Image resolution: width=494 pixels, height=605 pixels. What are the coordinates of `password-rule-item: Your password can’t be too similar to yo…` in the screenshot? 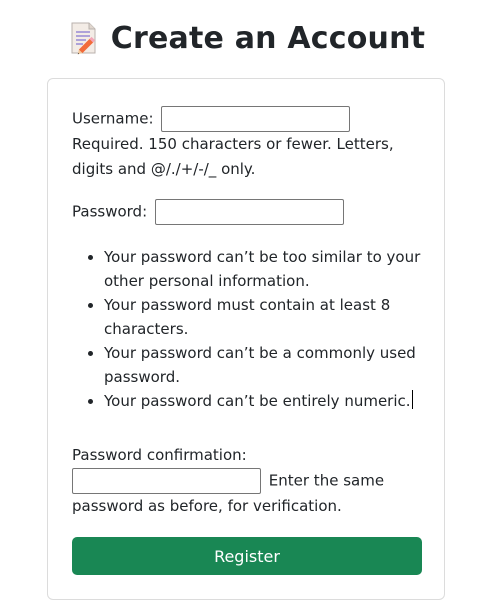 It's located at (264, 269).